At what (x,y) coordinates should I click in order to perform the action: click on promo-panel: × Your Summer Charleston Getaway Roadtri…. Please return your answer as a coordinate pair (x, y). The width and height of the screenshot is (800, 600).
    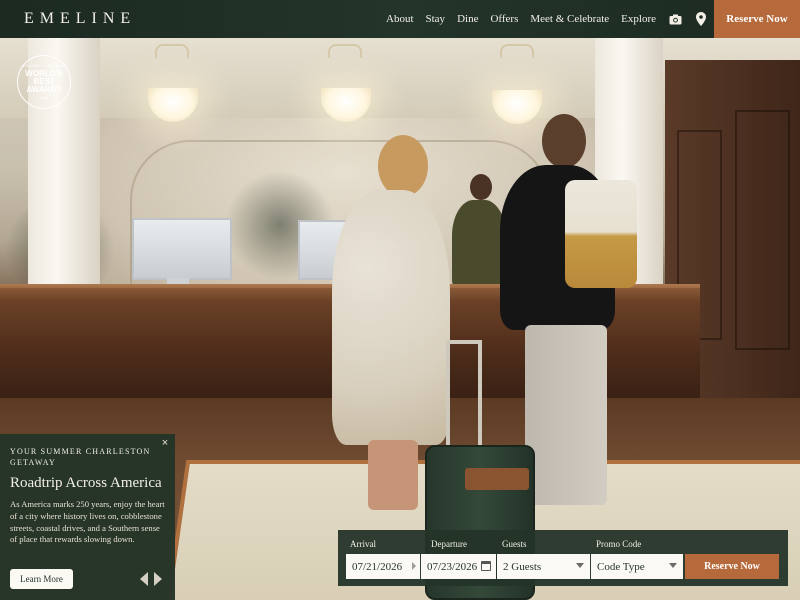
    Looking at the image, I should click on (87, 517).